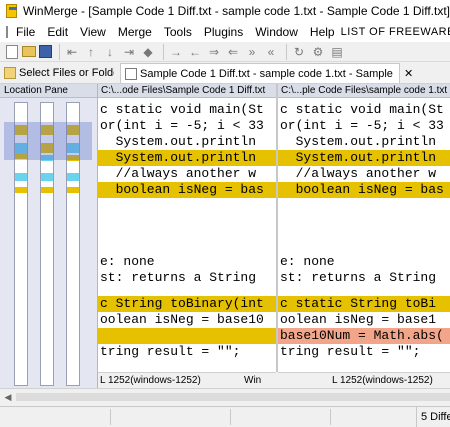 Image resolution: width=450 pixels, height=427 pixels. I want to click on menu-tools: Tools, so click(178, 32).